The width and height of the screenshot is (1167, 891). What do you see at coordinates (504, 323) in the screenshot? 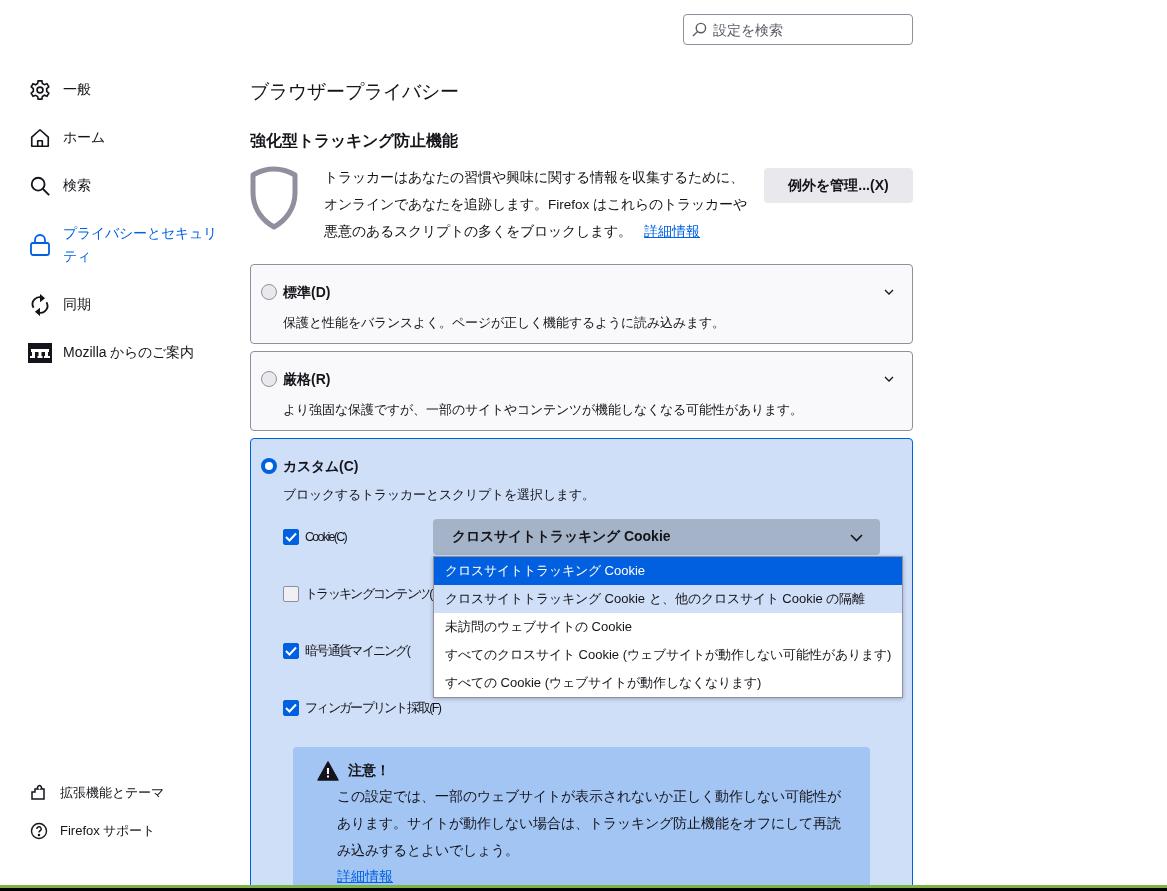
I see `option-description: 保護と性能をバランスよく。ページが正しく機能するように読み込みます。` at bounding box center [504, 323].